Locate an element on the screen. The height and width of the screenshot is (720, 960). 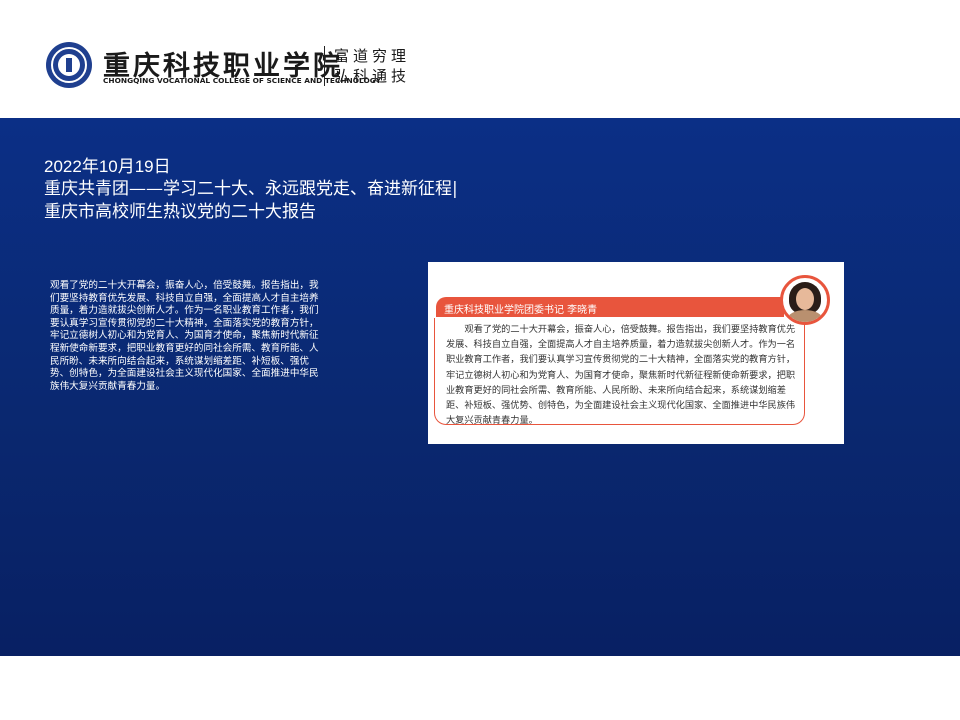
speaker-avatar is located at coordinates (805, 300).